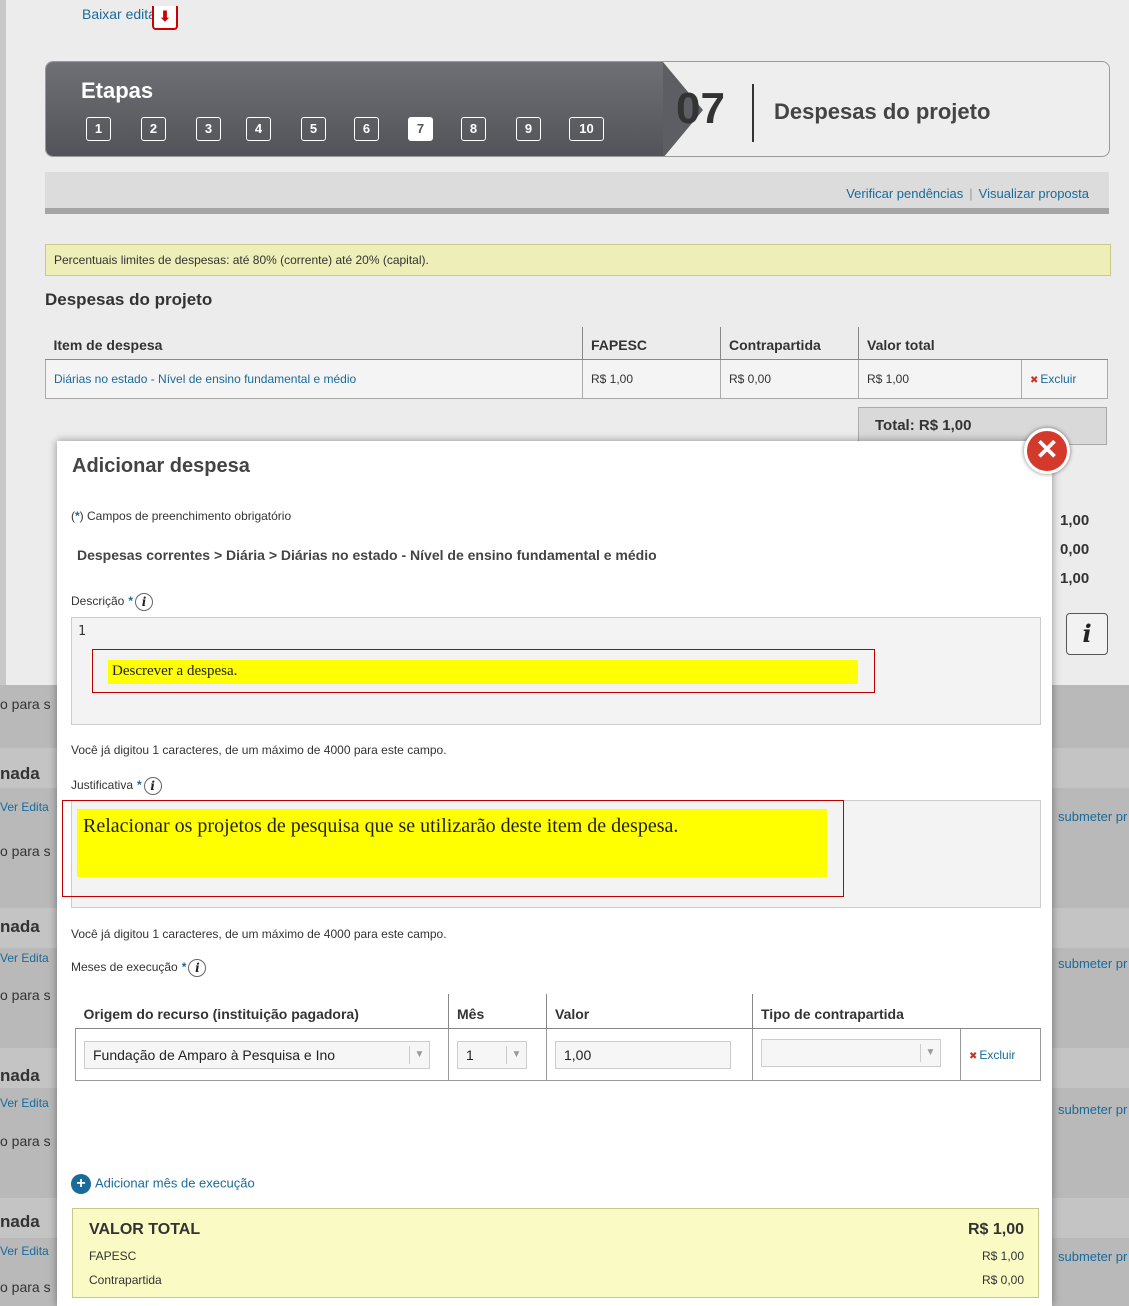  What do you see at coordinates (982, 426) in the screenshot?
I see `total-cell: Total: R$ 1,00` at bounding box center [982, 426].